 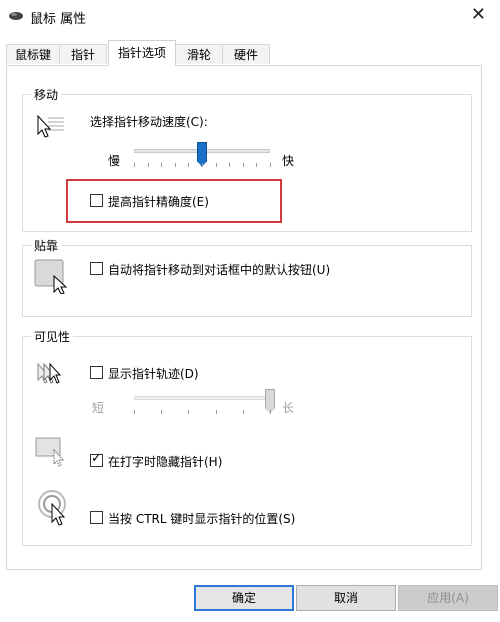 What do you see at coordinates (219, 269) in the screenshot?
I see `snap-to-label: 自动将指针移动到对话框中的默认按钮(U)` at bounding box center [219, 269].